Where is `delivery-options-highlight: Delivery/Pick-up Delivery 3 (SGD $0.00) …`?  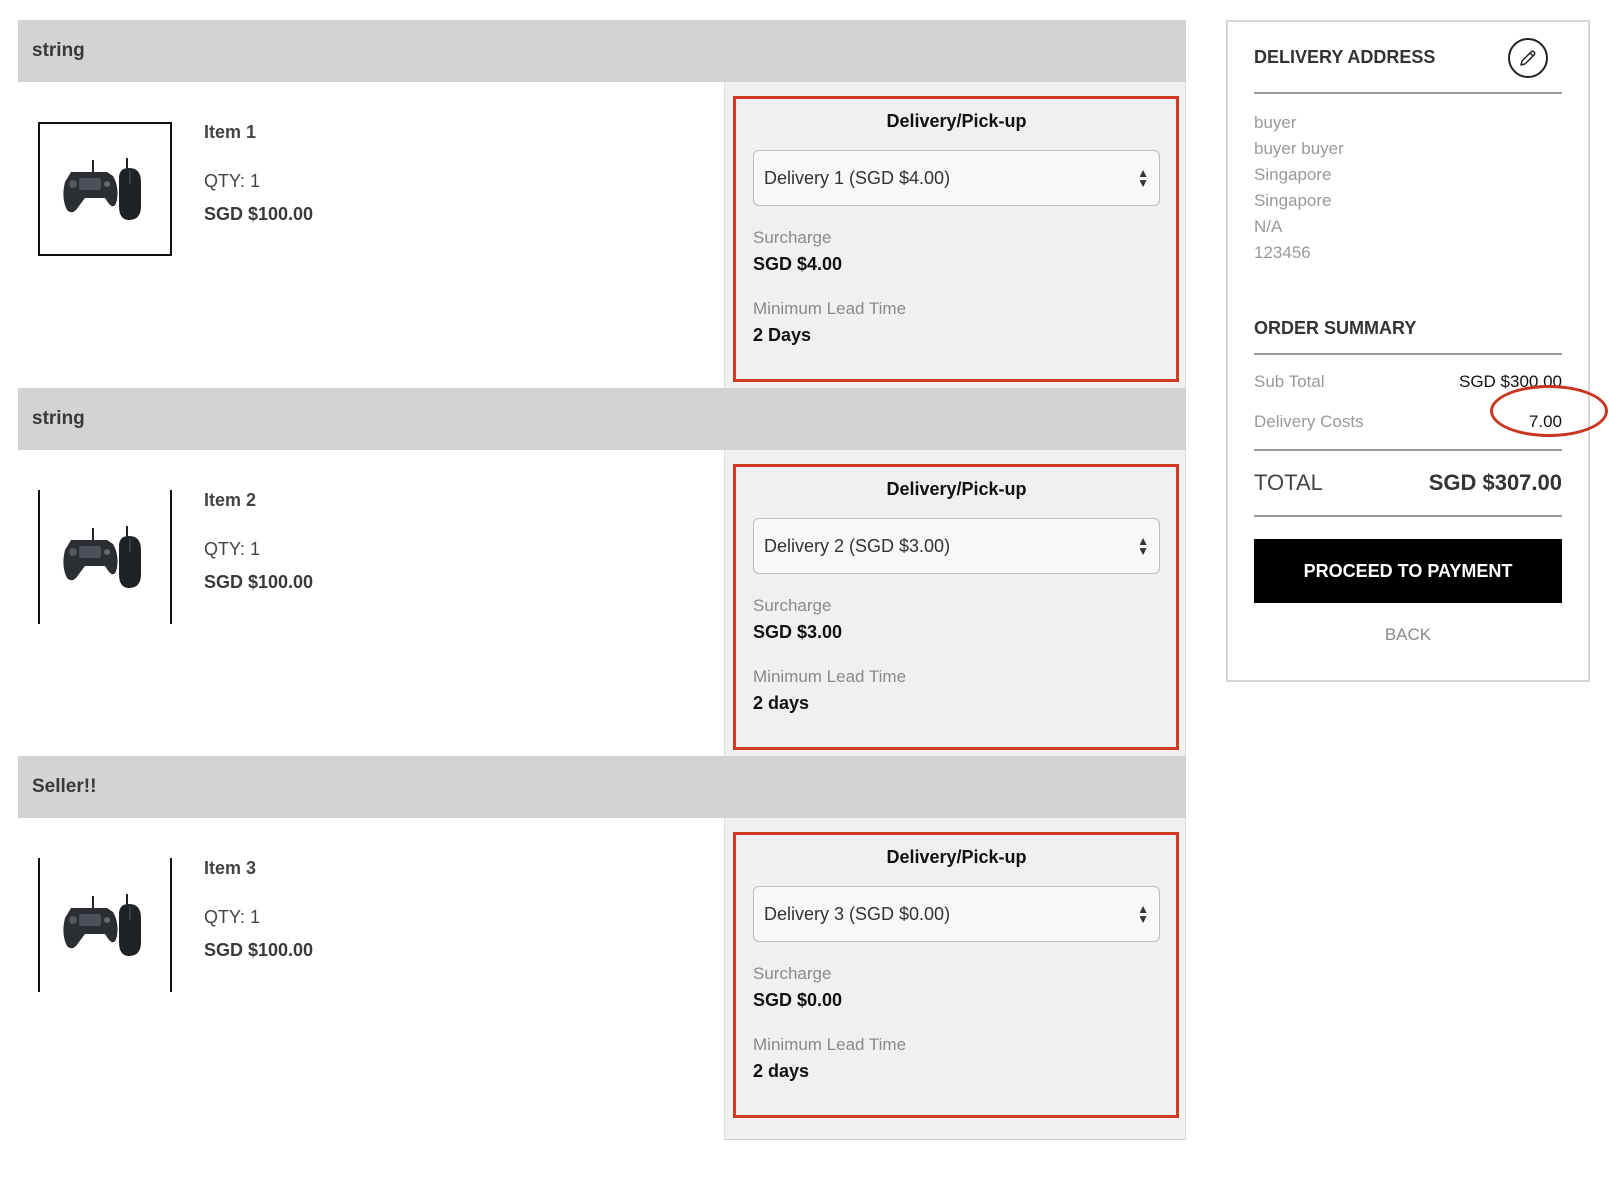 delivery-options-highlight: Delivery/Pick-up Delivery 3 (SGD $0.00) … is located at coordinates (956, 975).